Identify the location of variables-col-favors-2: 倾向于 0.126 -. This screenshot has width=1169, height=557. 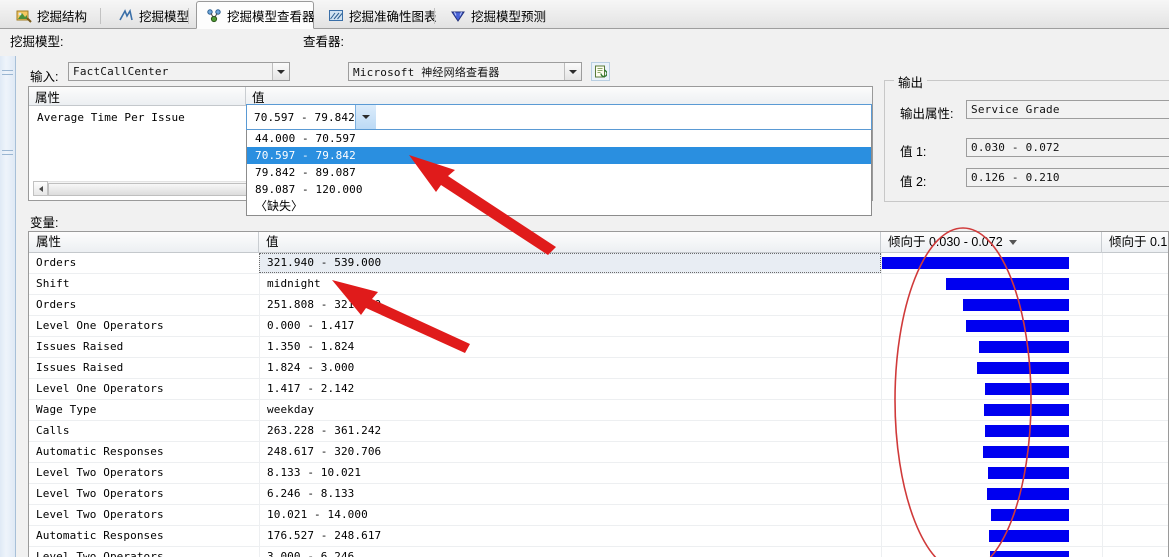
(1135, 242).